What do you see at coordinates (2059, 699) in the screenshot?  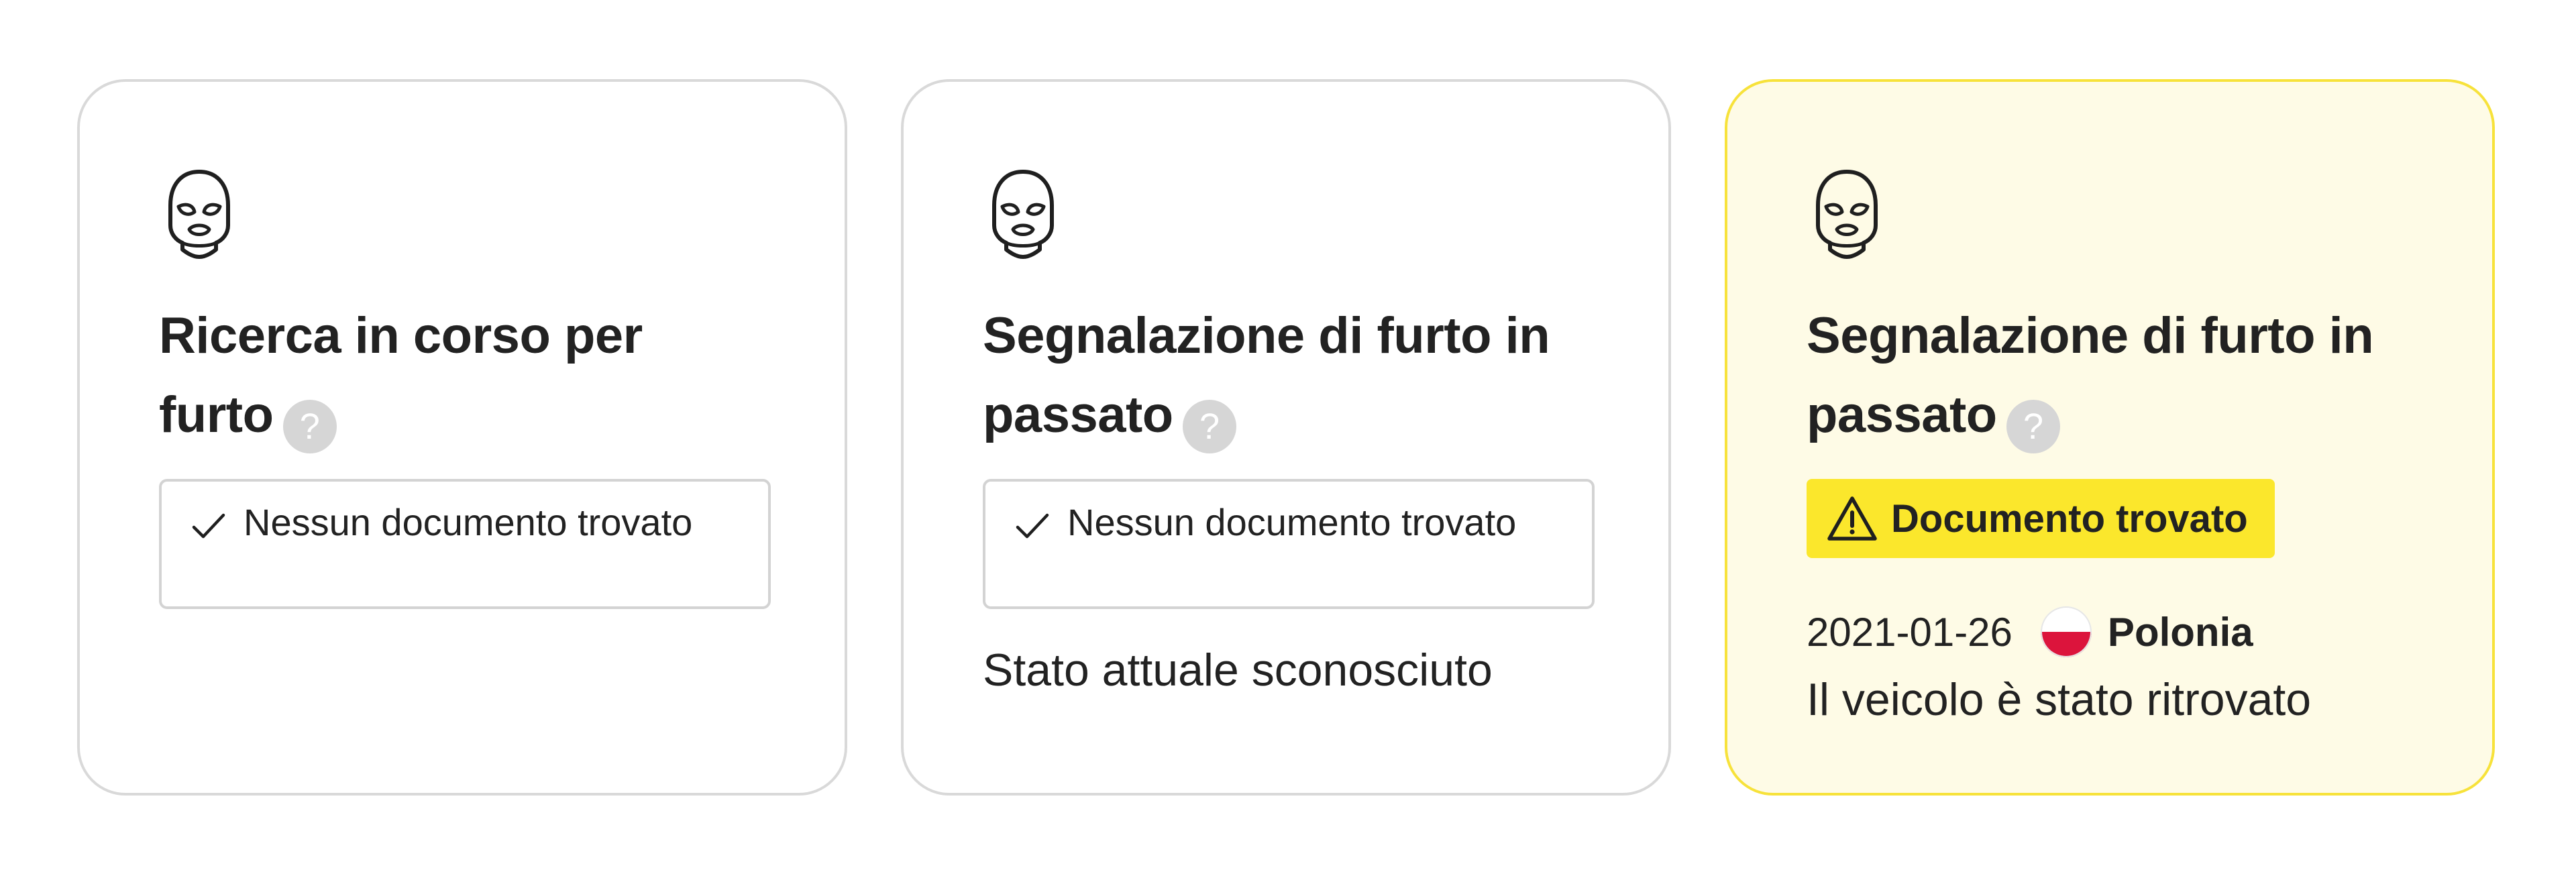 I see `report-result: Il veicolo è stato ritrovato` at bounding box center [2059, 699].